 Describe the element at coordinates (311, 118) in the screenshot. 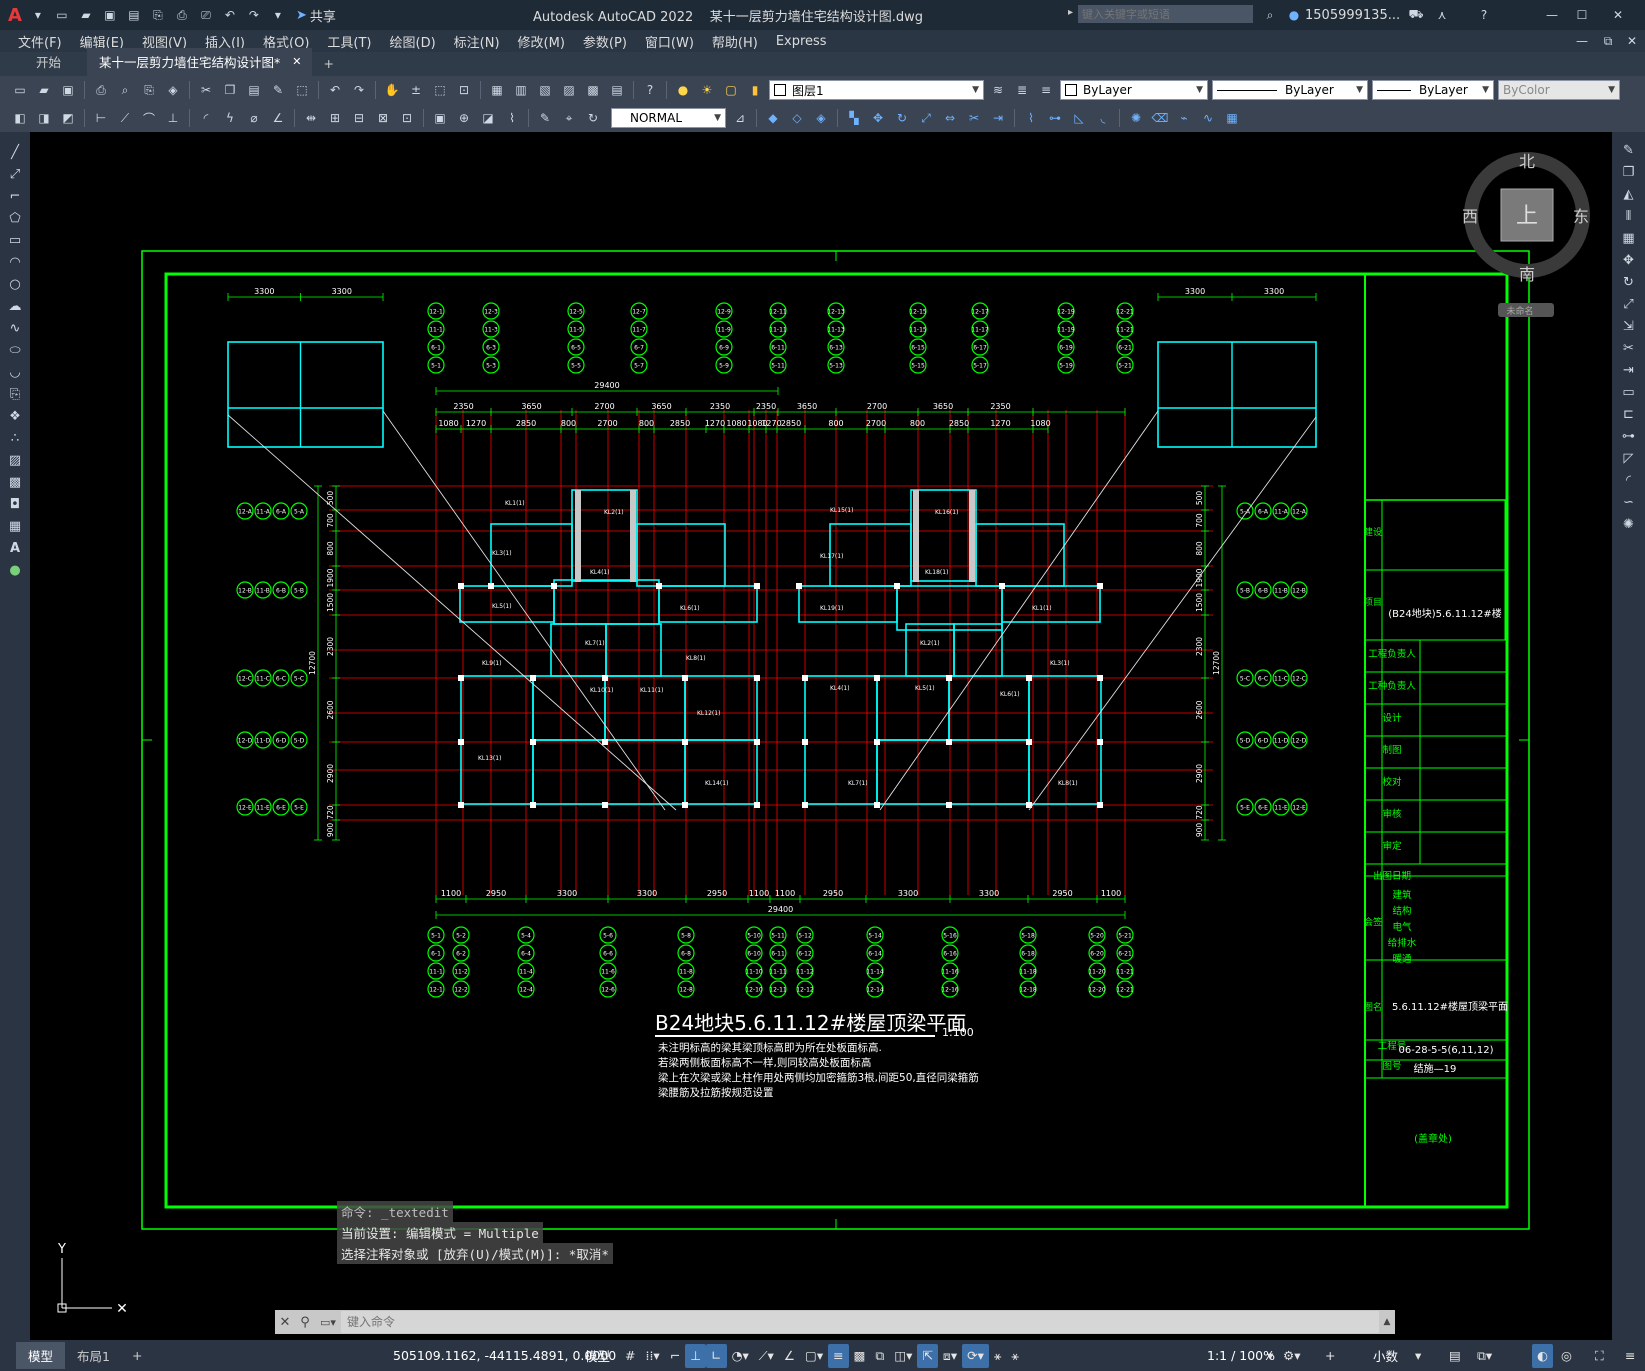

I see `quick-dim-icon: ⇹` at that location.